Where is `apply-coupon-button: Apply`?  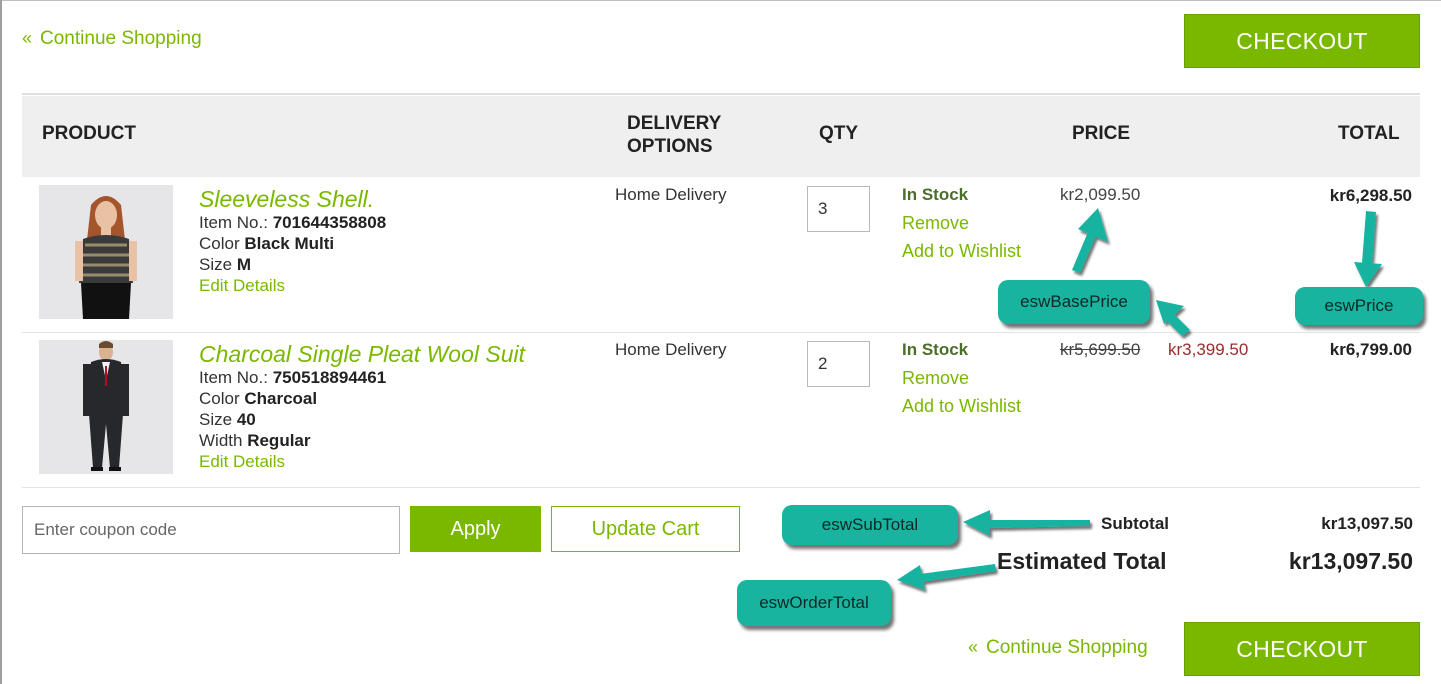
apply-coupon-button: Apply is located at coordinates (475, 529).